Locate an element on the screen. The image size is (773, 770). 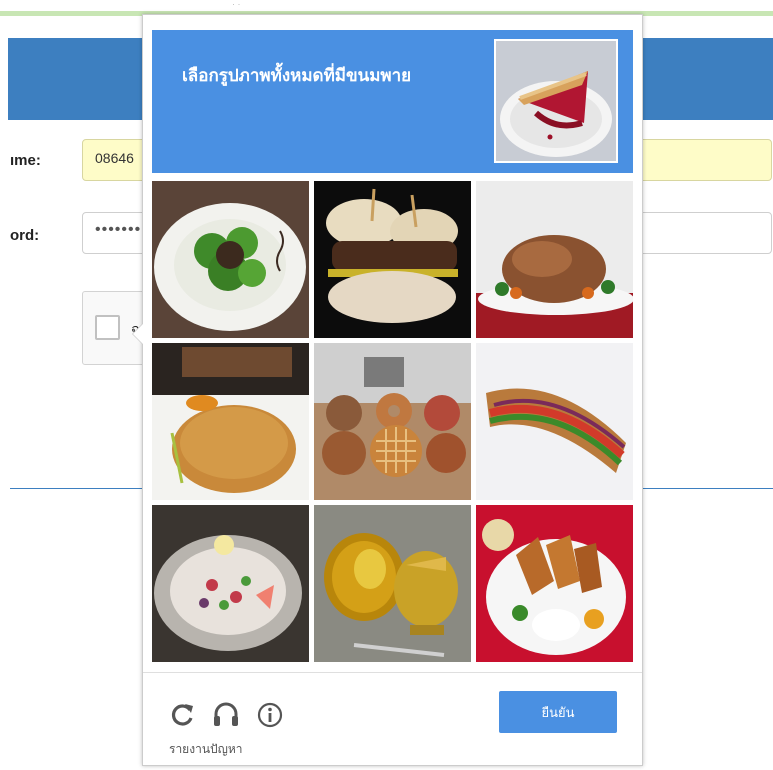
sub-sandwich-image is located at coordinates (554, 421).